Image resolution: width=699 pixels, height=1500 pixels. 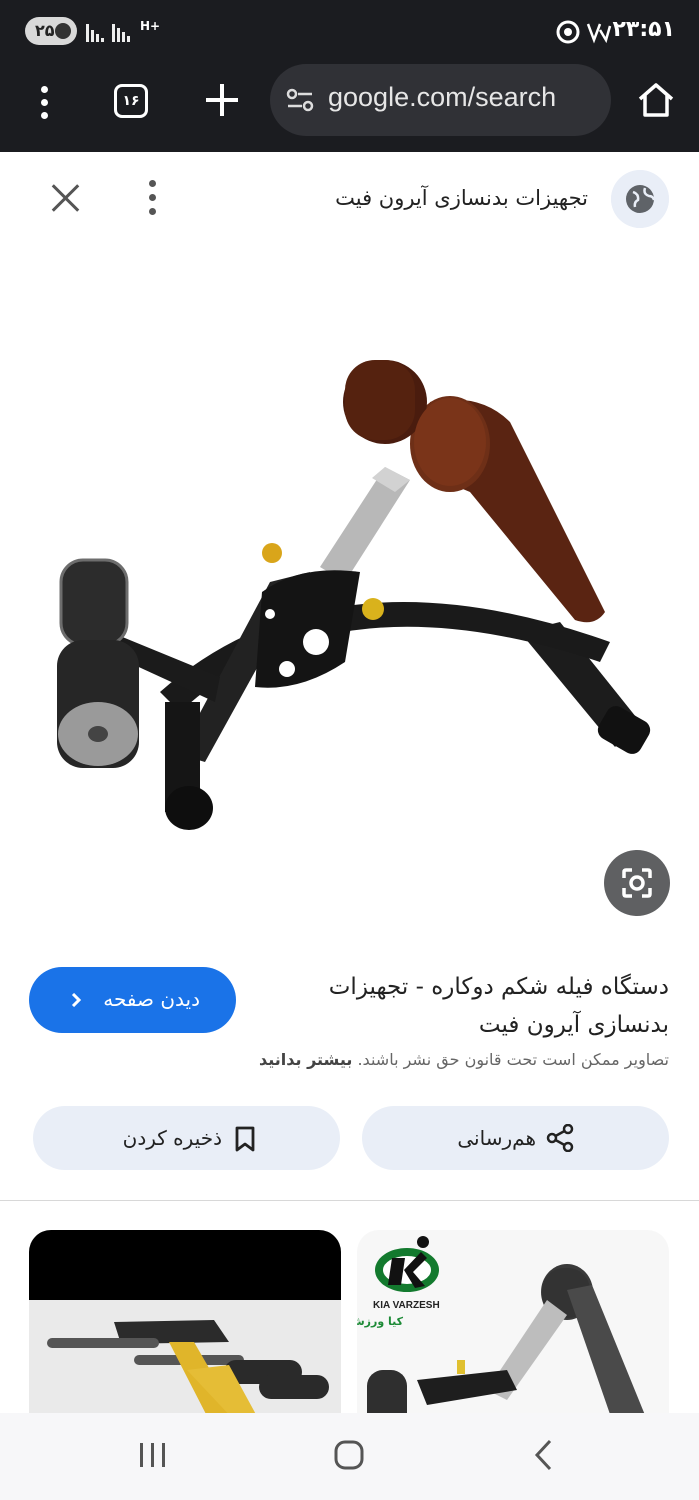 I want to click on address-bar: google.com/search, so click(x=440, y=100).